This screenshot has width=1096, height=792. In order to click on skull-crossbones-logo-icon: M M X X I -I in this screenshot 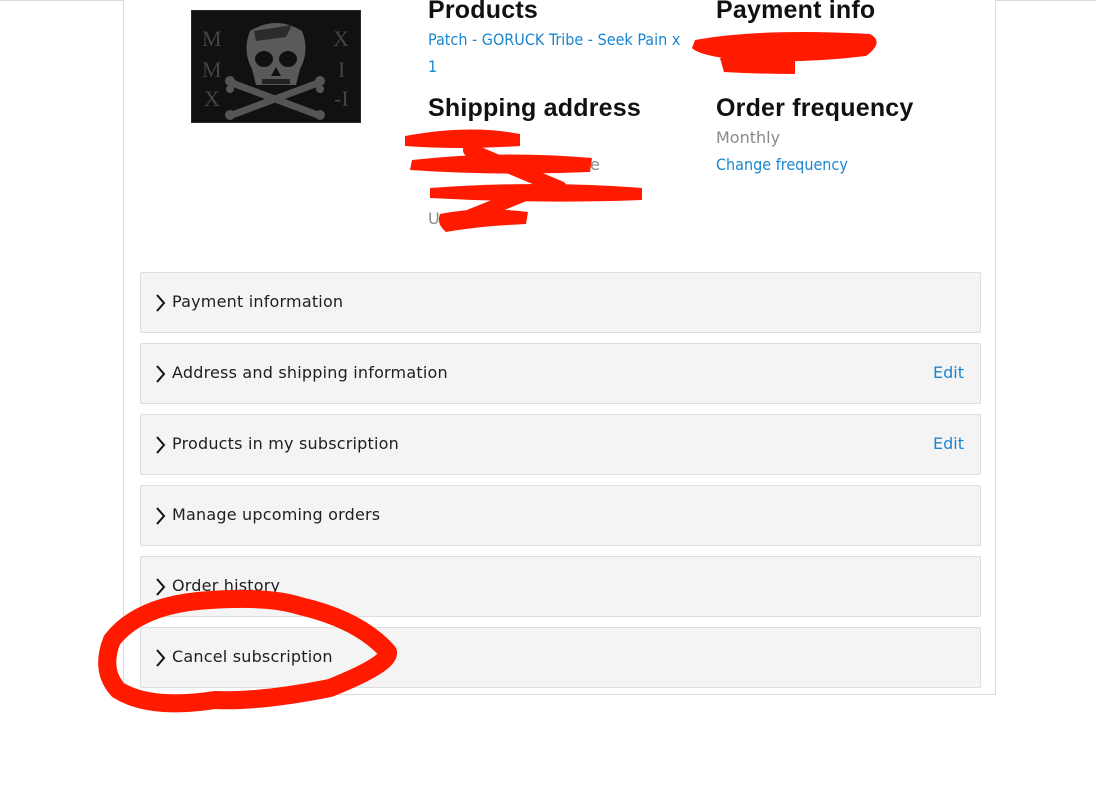, I will do `click(275, 71)`.